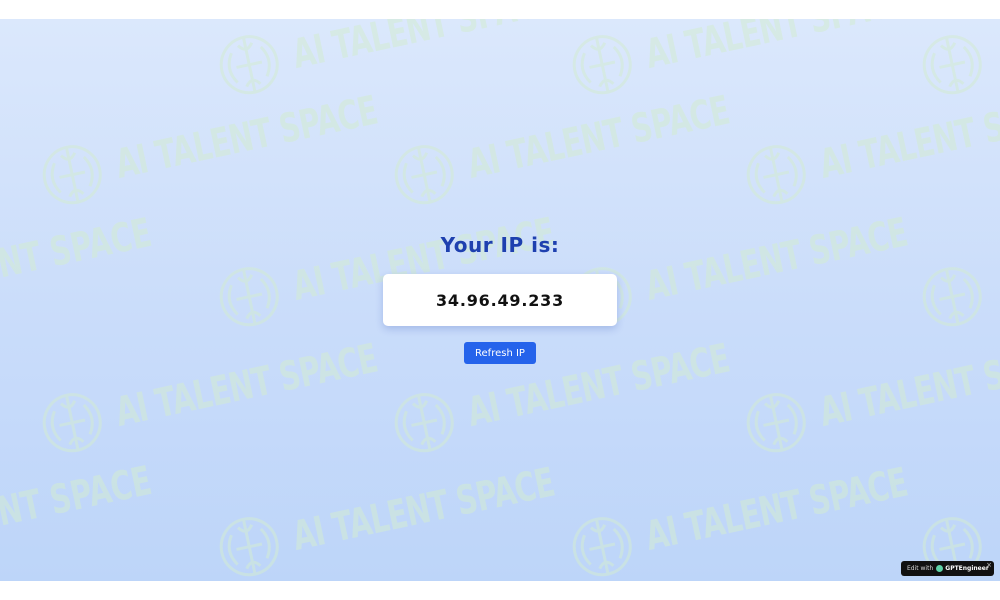 This screenshot has height=600, width=1000. I want to click on badge-brand: GPTEngineer, so click(967, 568).